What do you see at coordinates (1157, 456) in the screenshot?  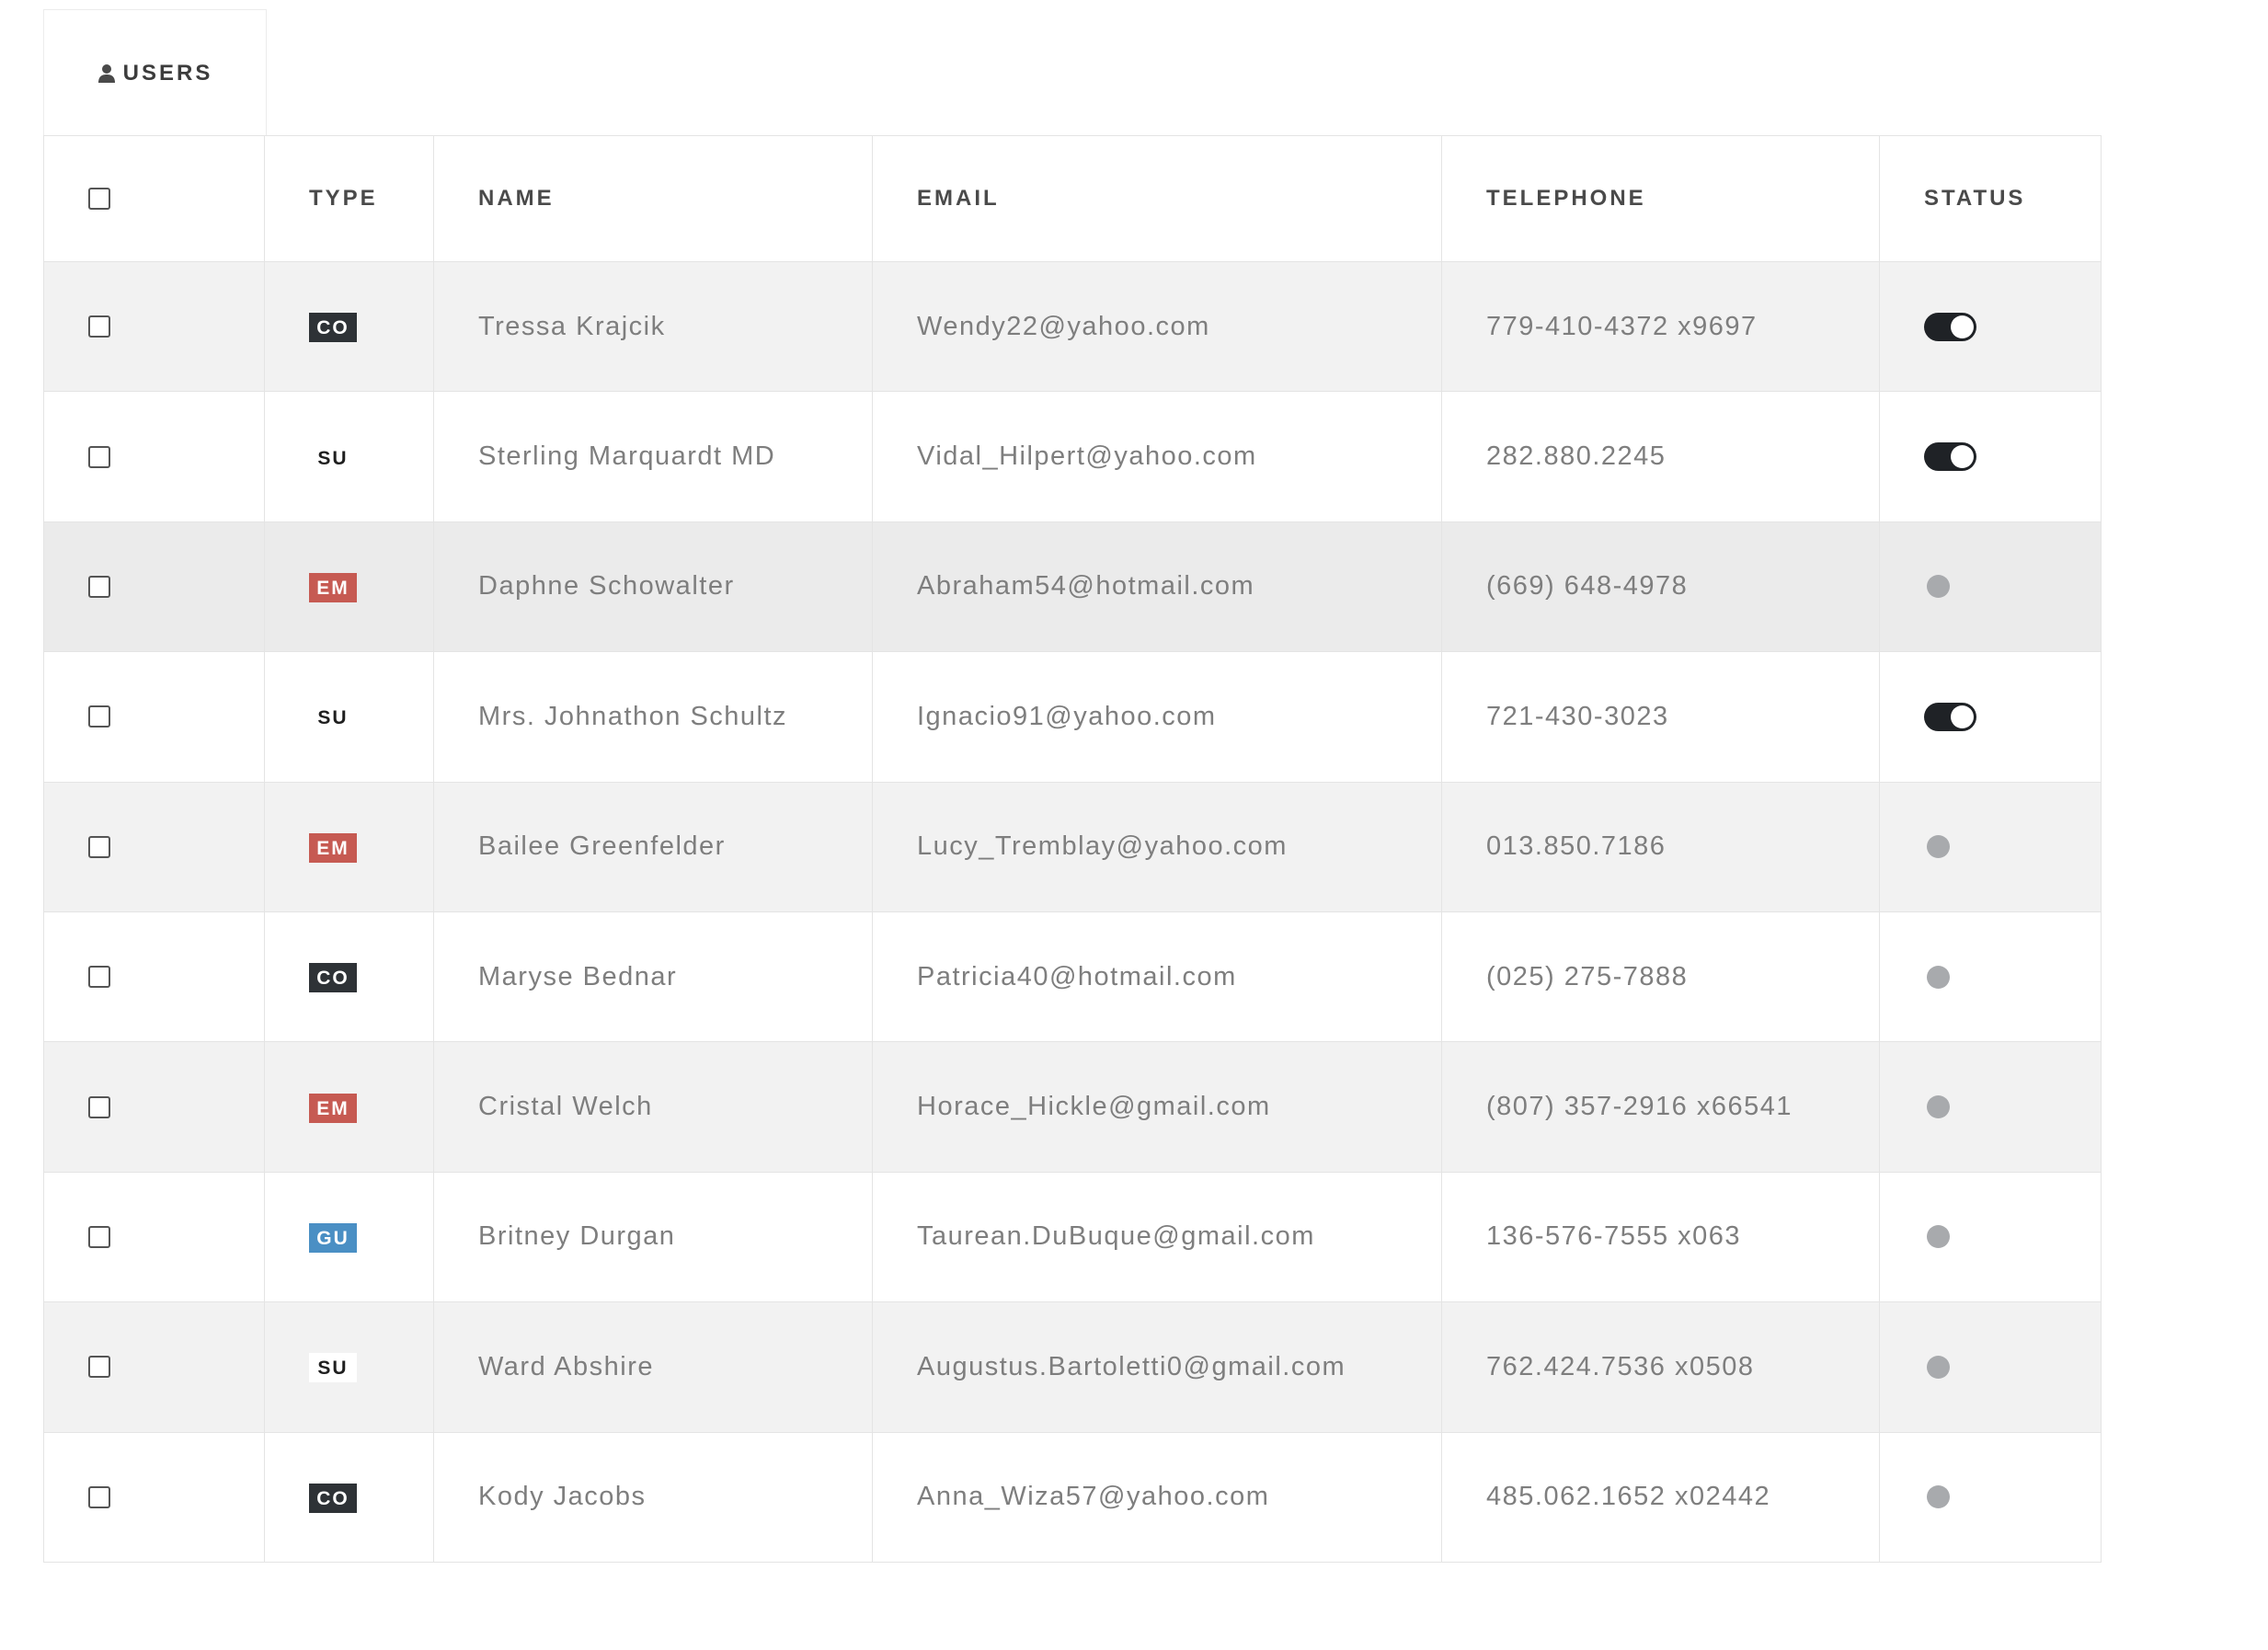 I see `email-cell: Vidal_Hilpert@yahoo.com` at bounding box center [1157, 456].